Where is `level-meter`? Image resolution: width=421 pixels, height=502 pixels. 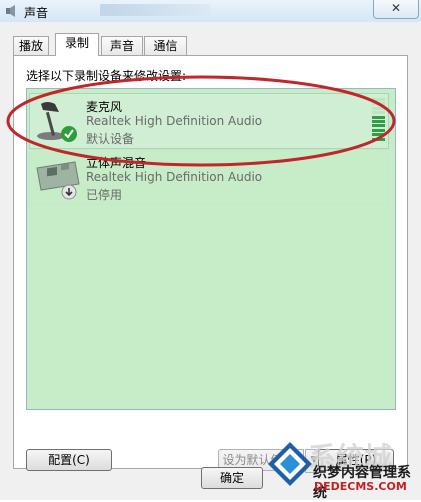 level-meter is located at coordinates (378, 120).